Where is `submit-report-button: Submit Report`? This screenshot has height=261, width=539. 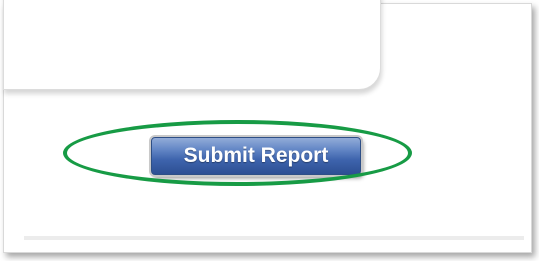
submit-report-button: Submit Report is located at coordinates (256, 156).